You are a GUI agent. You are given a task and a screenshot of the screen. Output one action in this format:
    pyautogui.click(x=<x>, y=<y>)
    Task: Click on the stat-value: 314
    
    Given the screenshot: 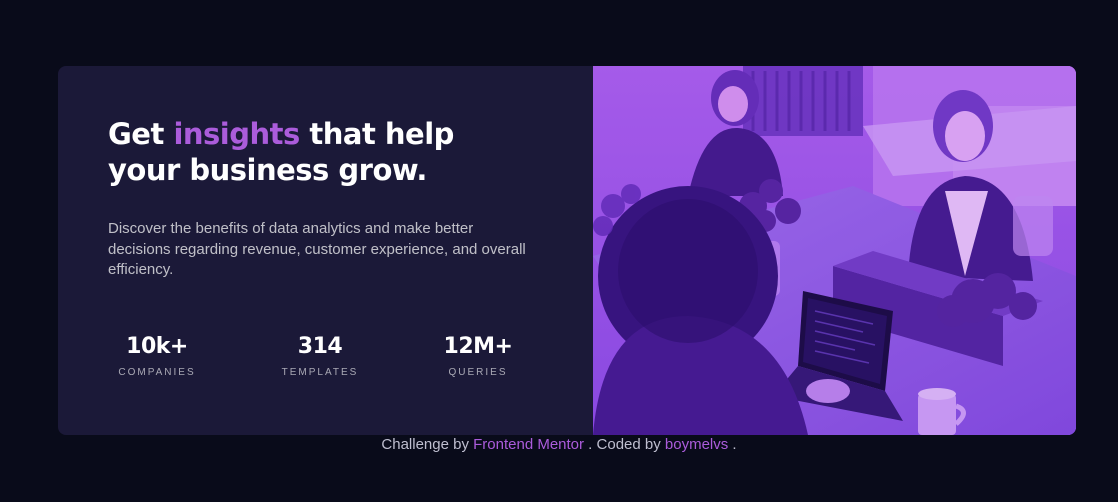 What is the action you would take?
    pyautogui.click(x=320, y=346)
    